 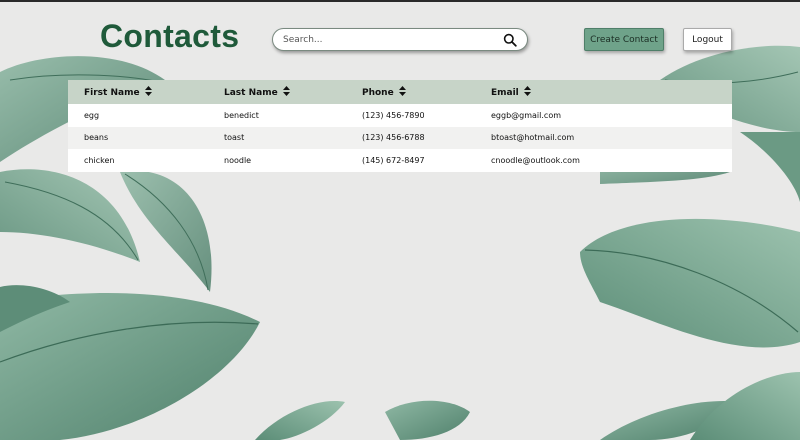 I want to click on cell-email: cnoodle@outlook.com, so click(x=535, y=160).